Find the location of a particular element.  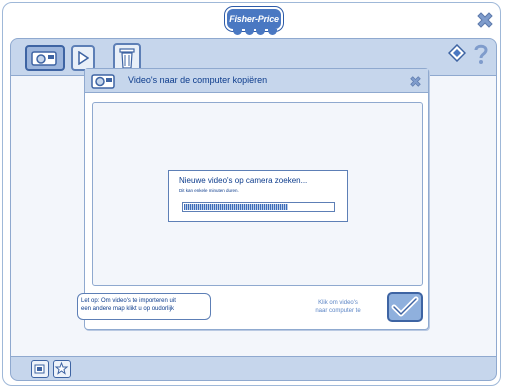

favorites-button is located at coordinates (62, 369).